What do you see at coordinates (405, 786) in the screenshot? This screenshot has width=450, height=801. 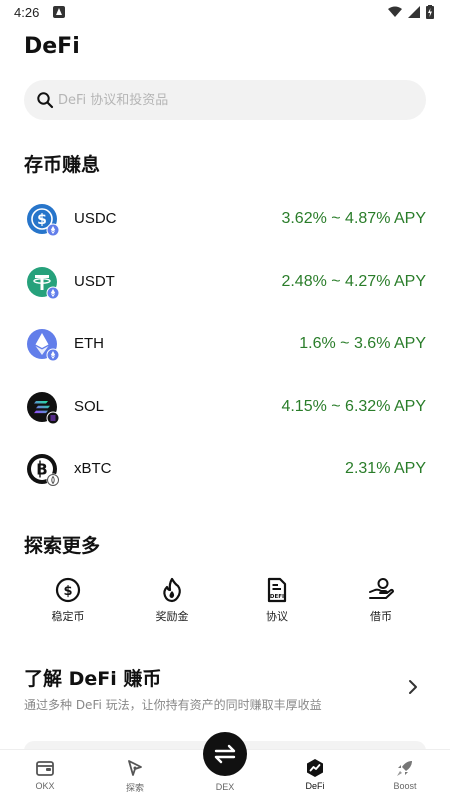 I see `tab-label: Boost` at bounding box center [405, 786].